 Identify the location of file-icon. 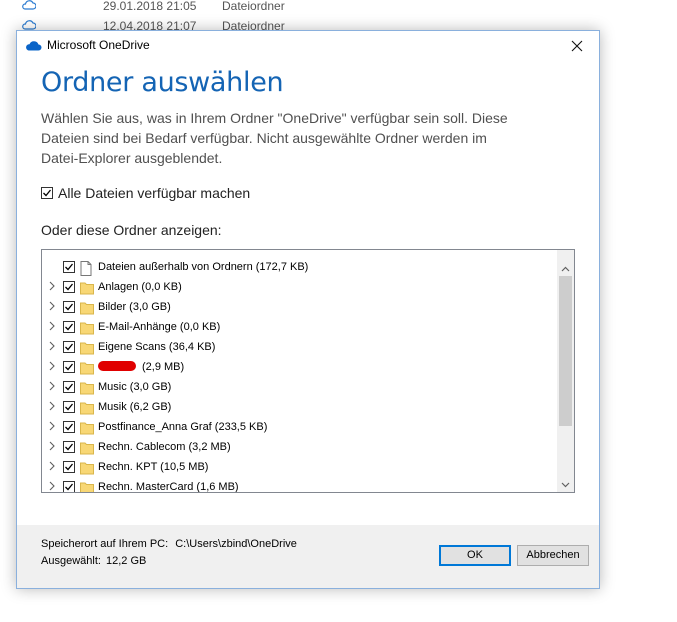
(86, 270).